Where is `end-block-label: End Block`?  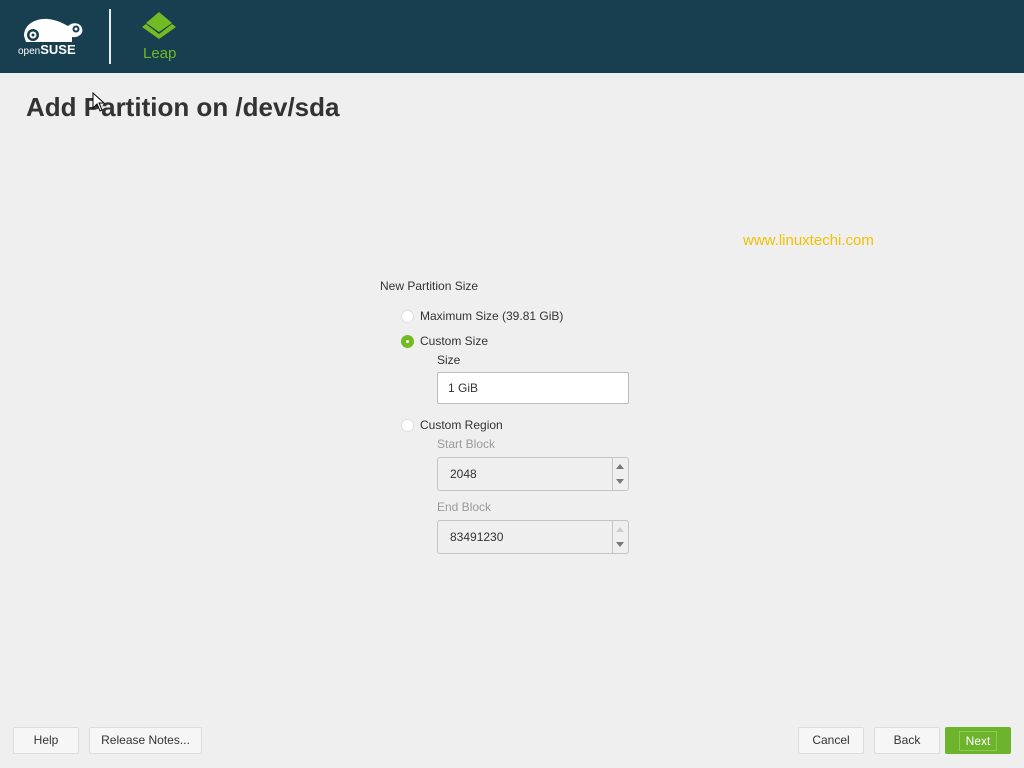 end-block-label: End Block is located at coordinates (464, 507).